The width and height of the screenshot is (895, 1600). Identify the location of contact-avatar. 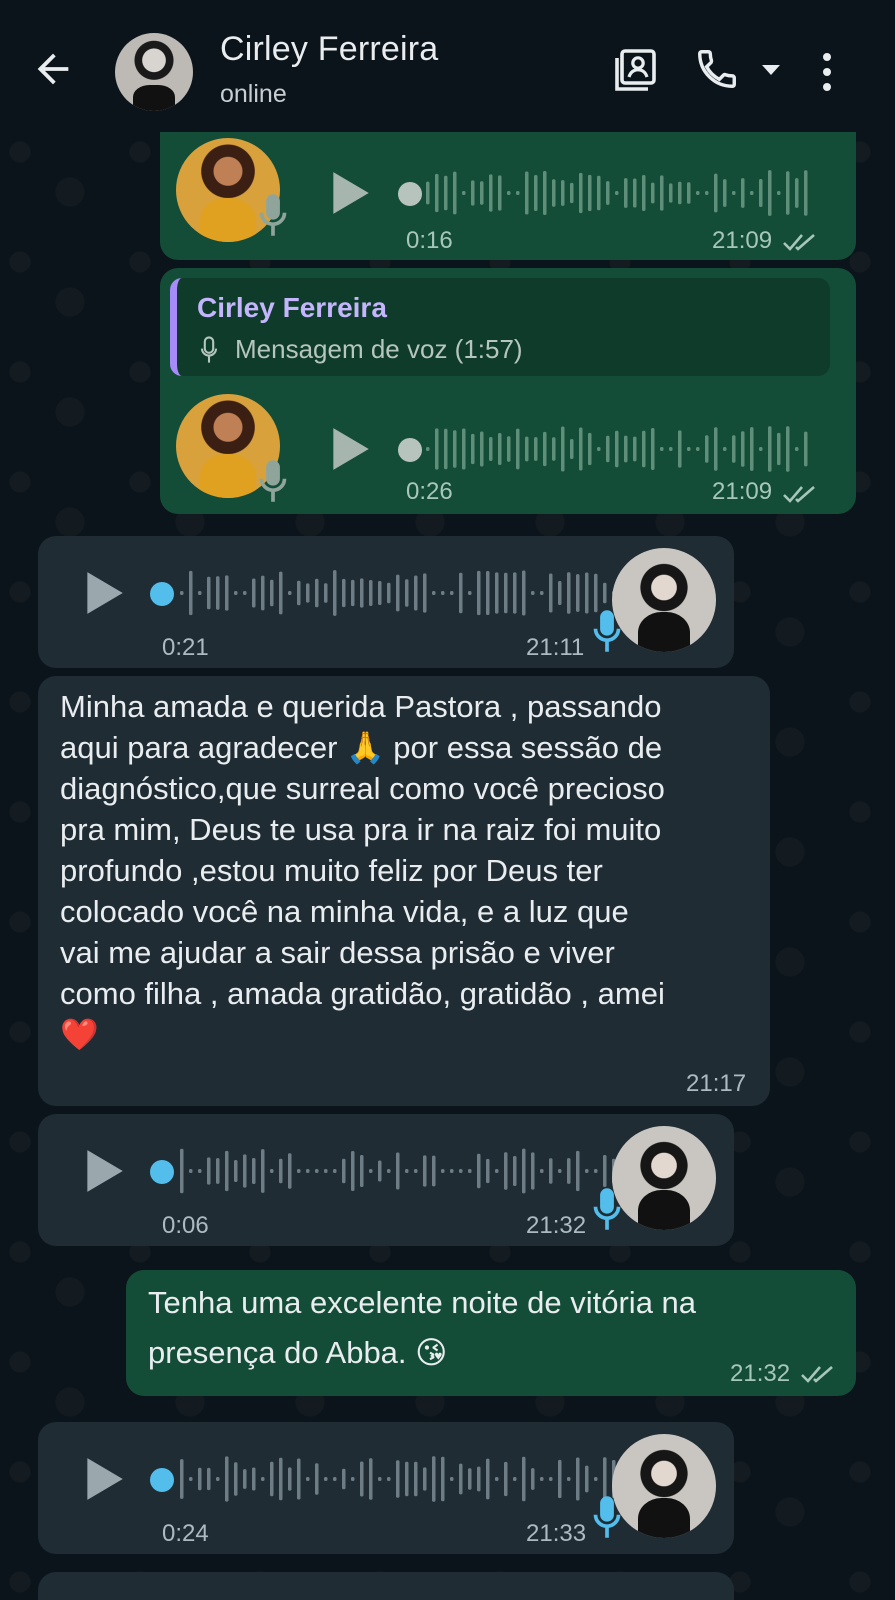
(154, 72).